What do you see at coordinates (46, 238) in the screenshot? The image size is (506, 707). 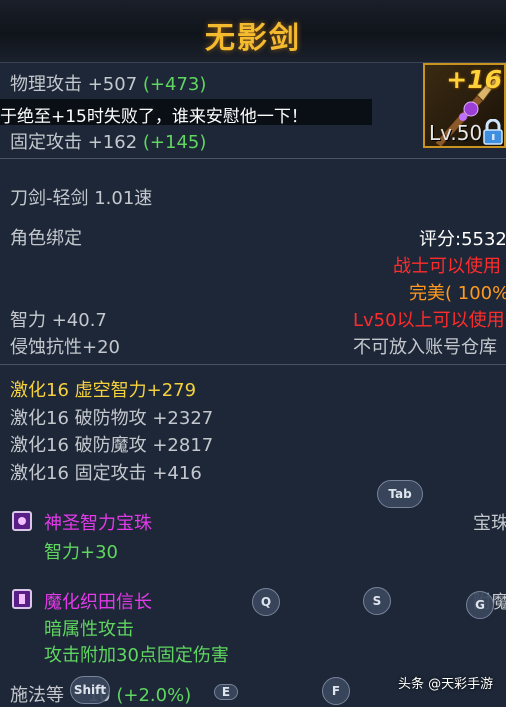 I see `binding-status: 角色绑定` at bounding box center [46, 238].